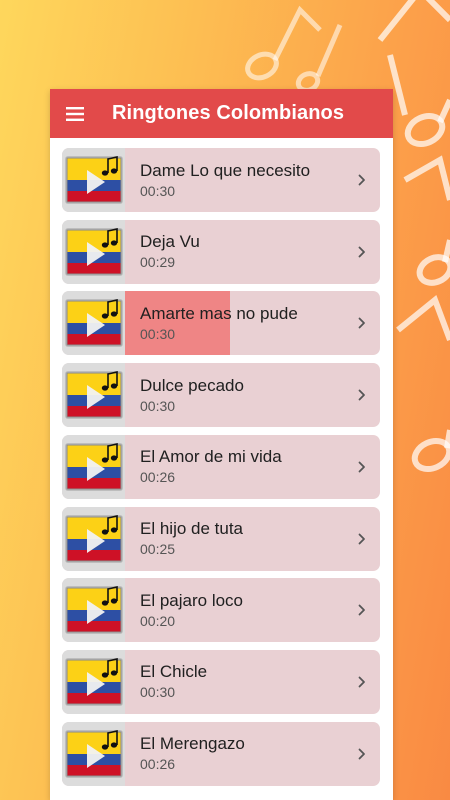 Image resolution: width=450 pixels, height=800 pixels. I want to click on ringtone-text: Deja Vu 00:29, so click(242, 251).